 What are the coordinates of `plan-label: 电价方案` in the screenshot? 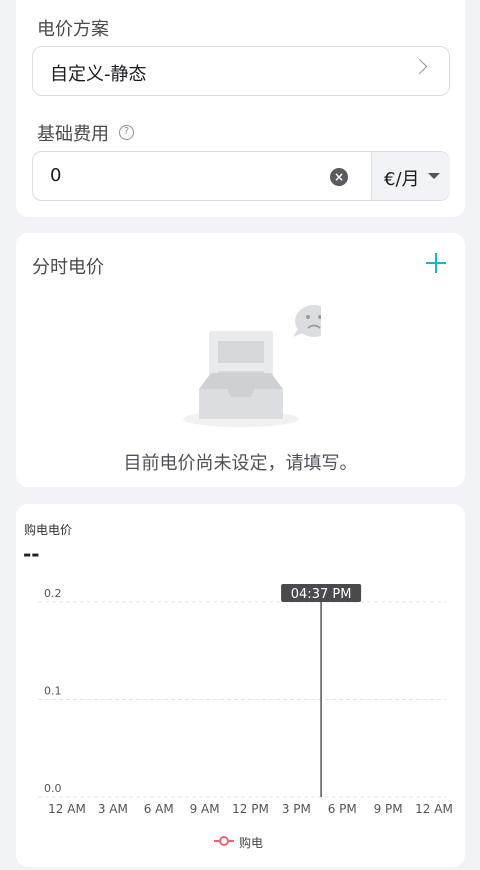 It's located at (73, 29).